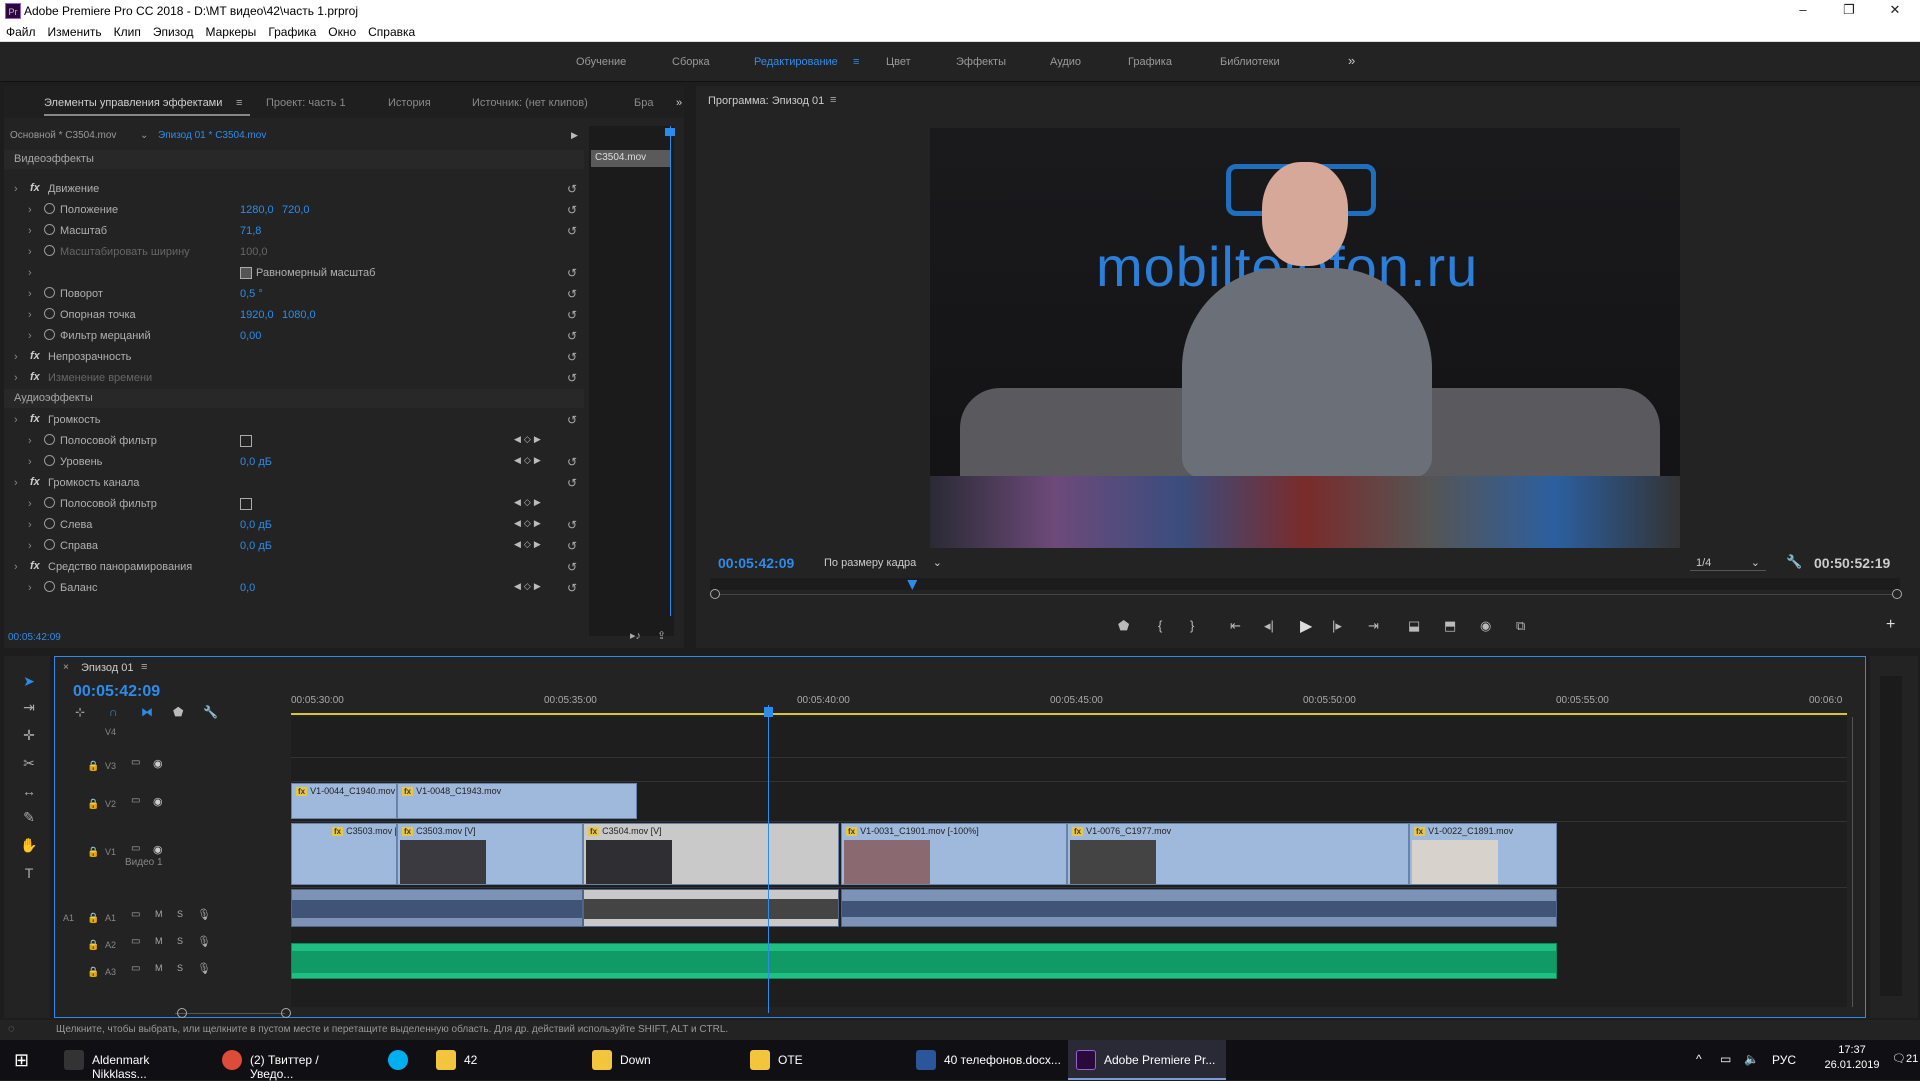 Image resolution: width=1920 pixels, height=1081 pixels. What do you see at coordinates (833, 100) in the screenshot?
I see `program-menu-icon: ≡` at bounding box center [833, 100].